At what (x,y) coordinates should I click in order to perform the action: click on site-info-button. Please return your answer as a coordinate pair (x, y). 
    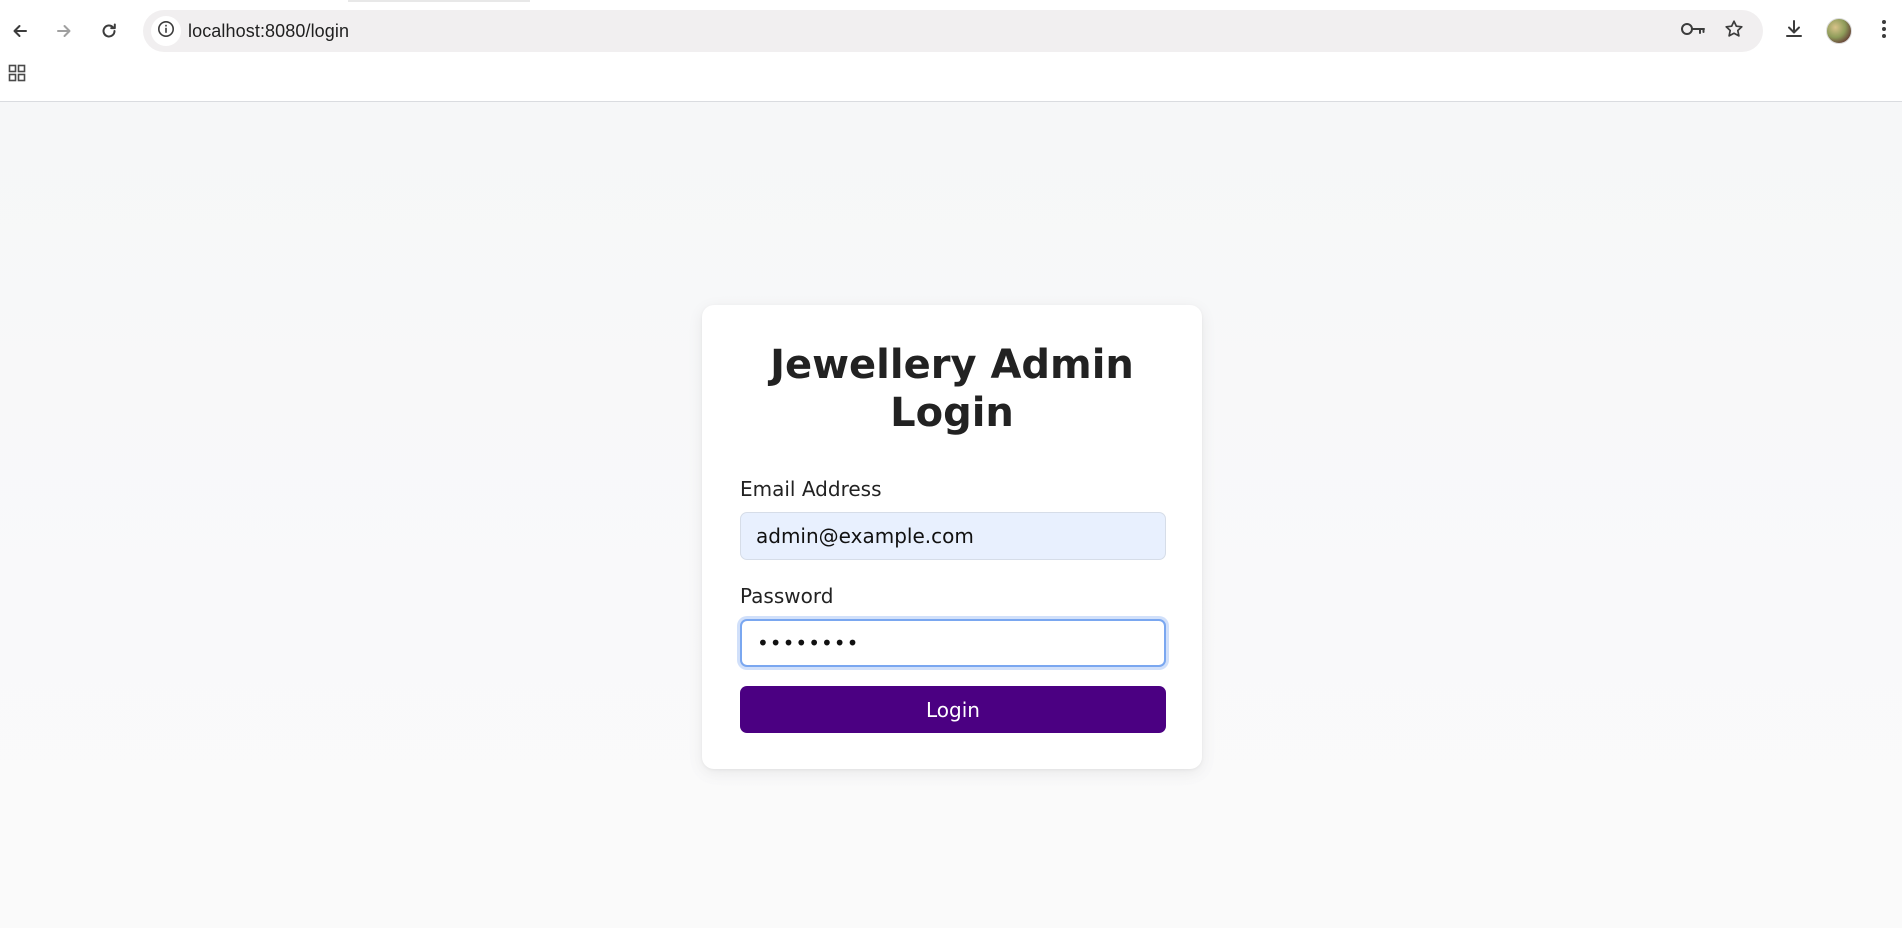
    Looking at the image, I should click on (166, 31).